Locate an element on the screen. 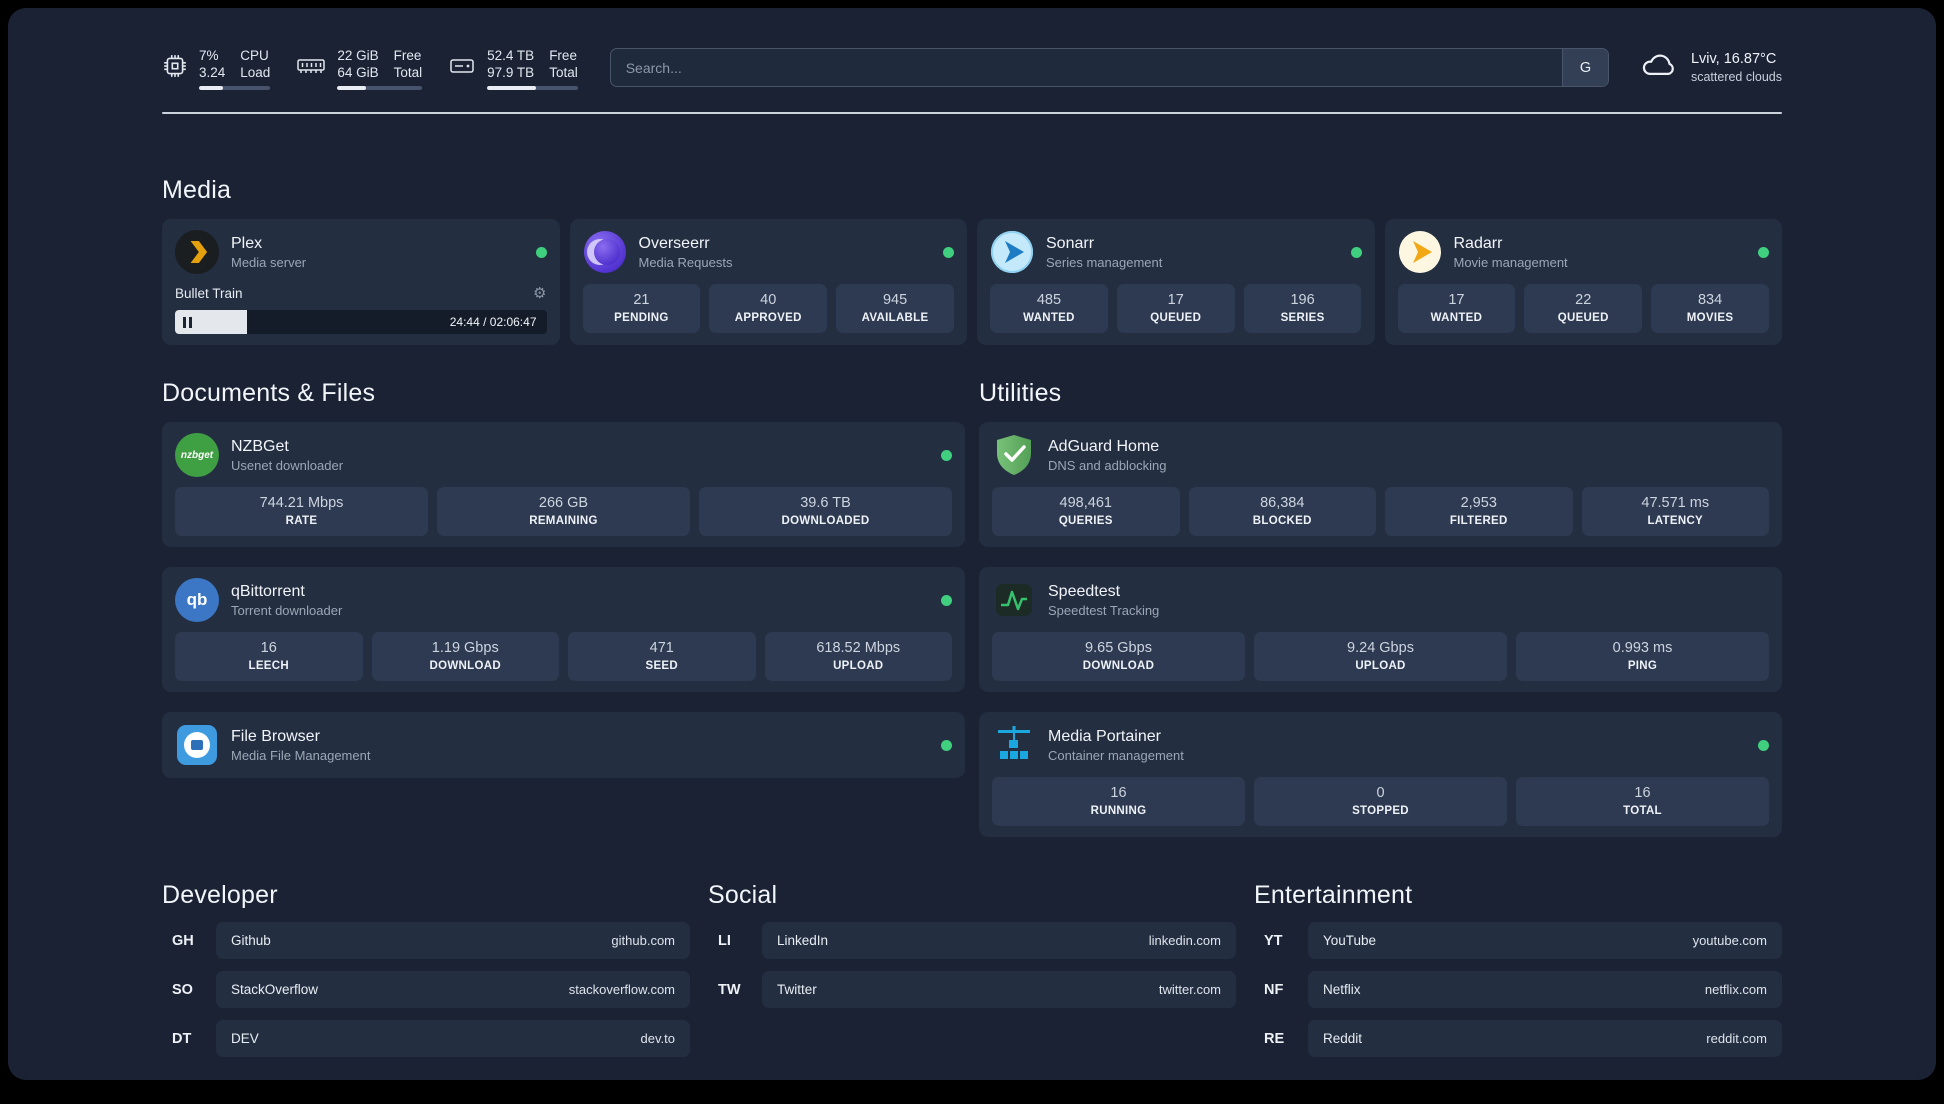 The image size is (1944, 1104). stat-total: 16 TOTAL is located at coordinates (1642, 801).